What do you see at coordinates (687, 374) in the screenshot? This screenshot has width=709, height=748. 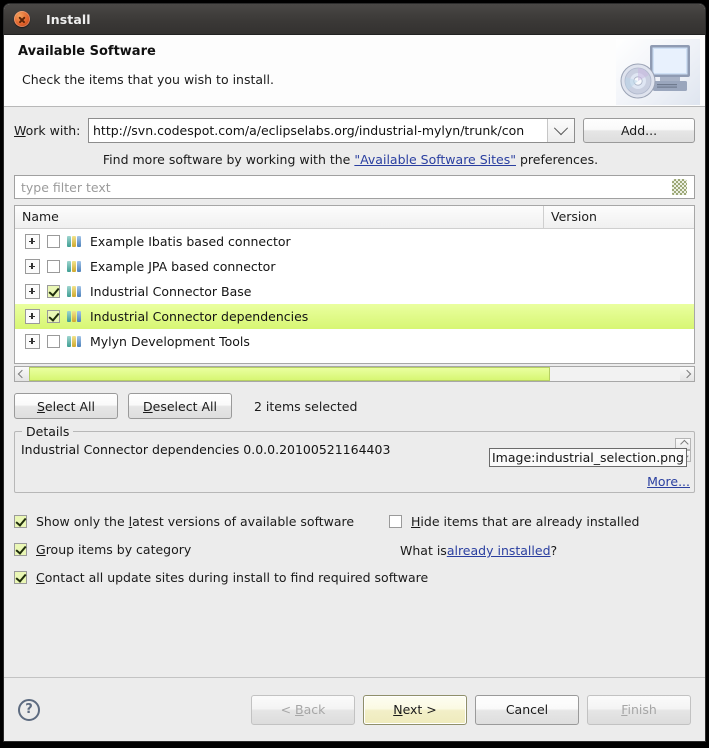 I see `scroll-right-icon` at bounding box center [687, 374].